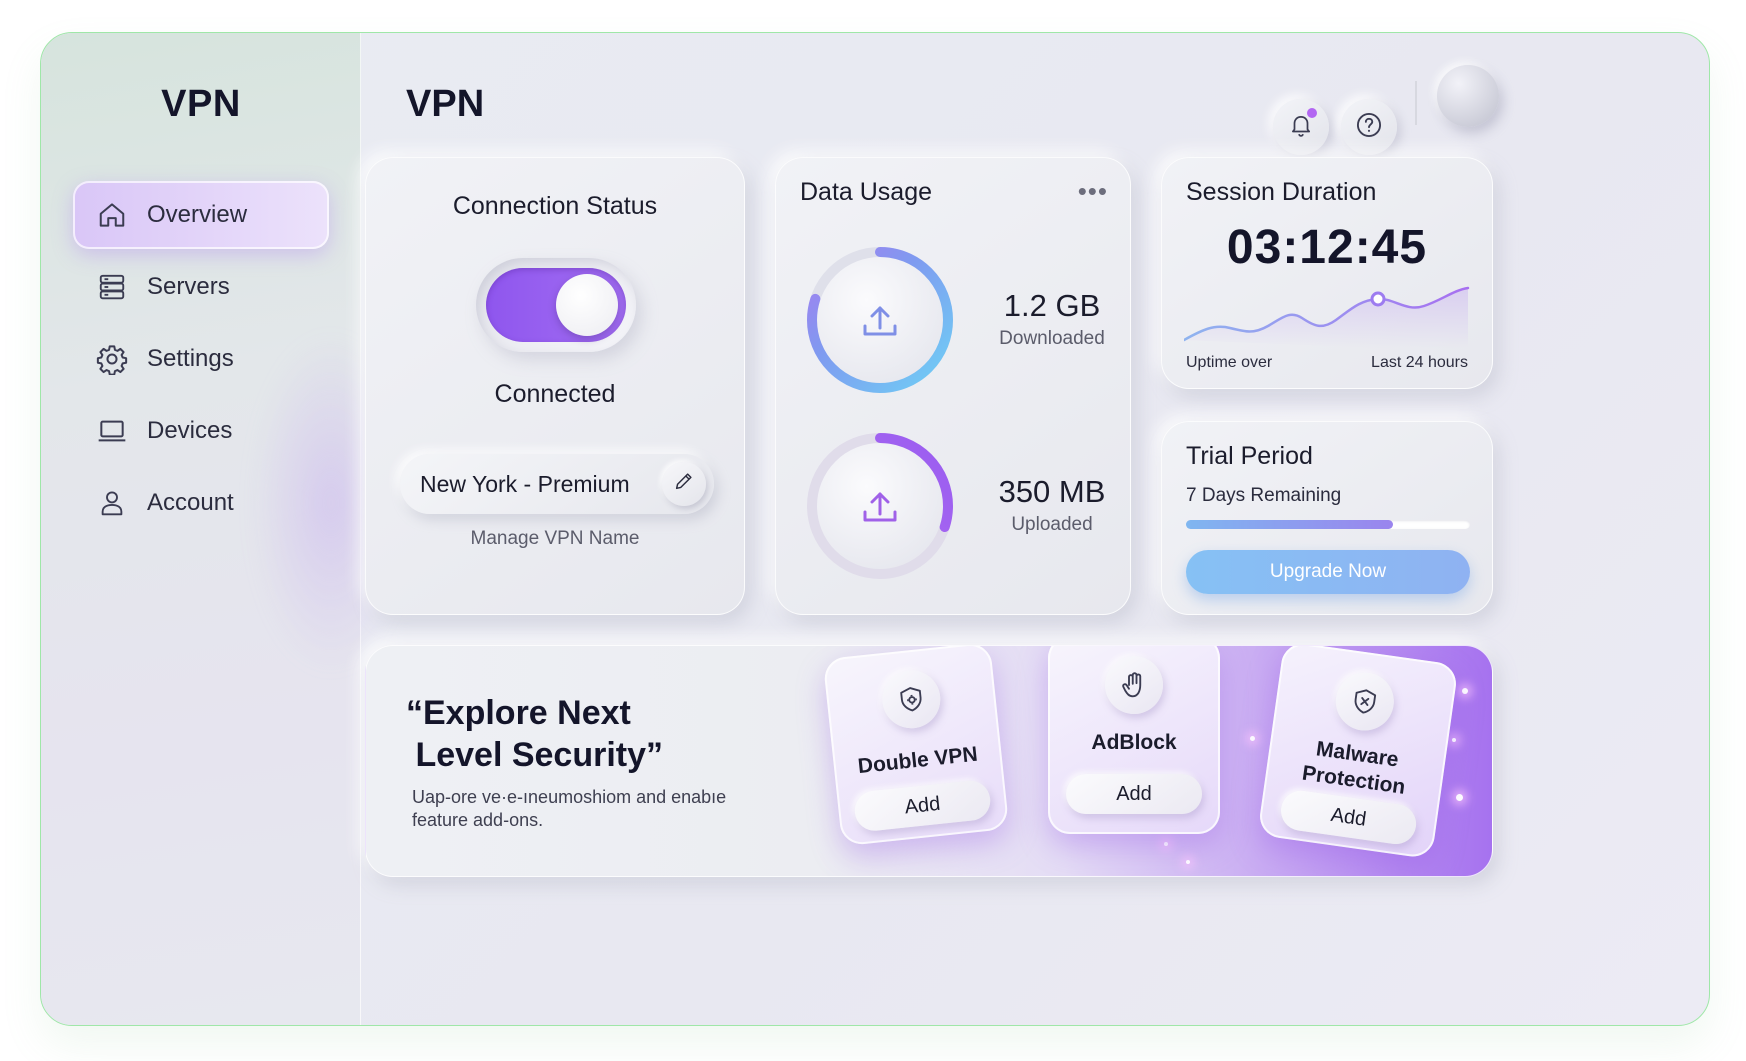 The width and height of the screenshot is (1746, 1061). What do you see at coordinates (190, 502) in the screenshot?
I see `sidebar-item-label: Account` at bounding box center [190, 502].